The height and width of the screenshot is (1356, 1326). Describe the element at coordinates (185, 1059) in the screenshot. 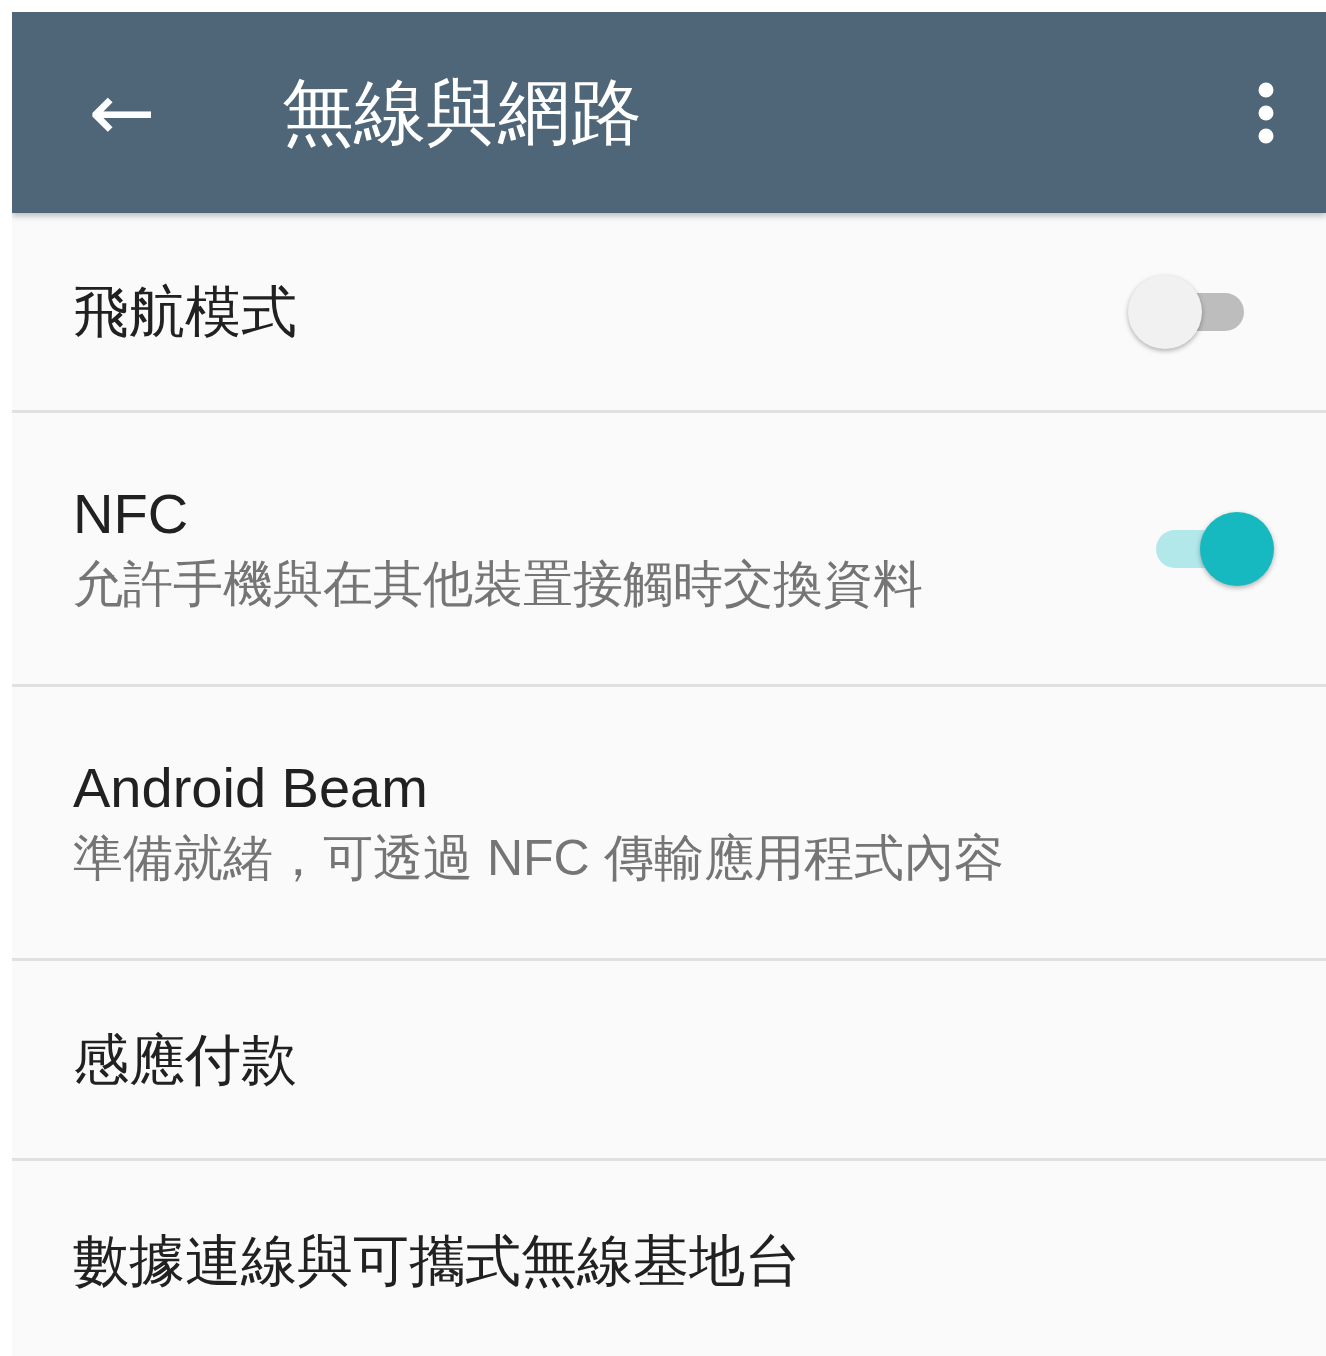

I see `item-title: 感應付款` at that location.